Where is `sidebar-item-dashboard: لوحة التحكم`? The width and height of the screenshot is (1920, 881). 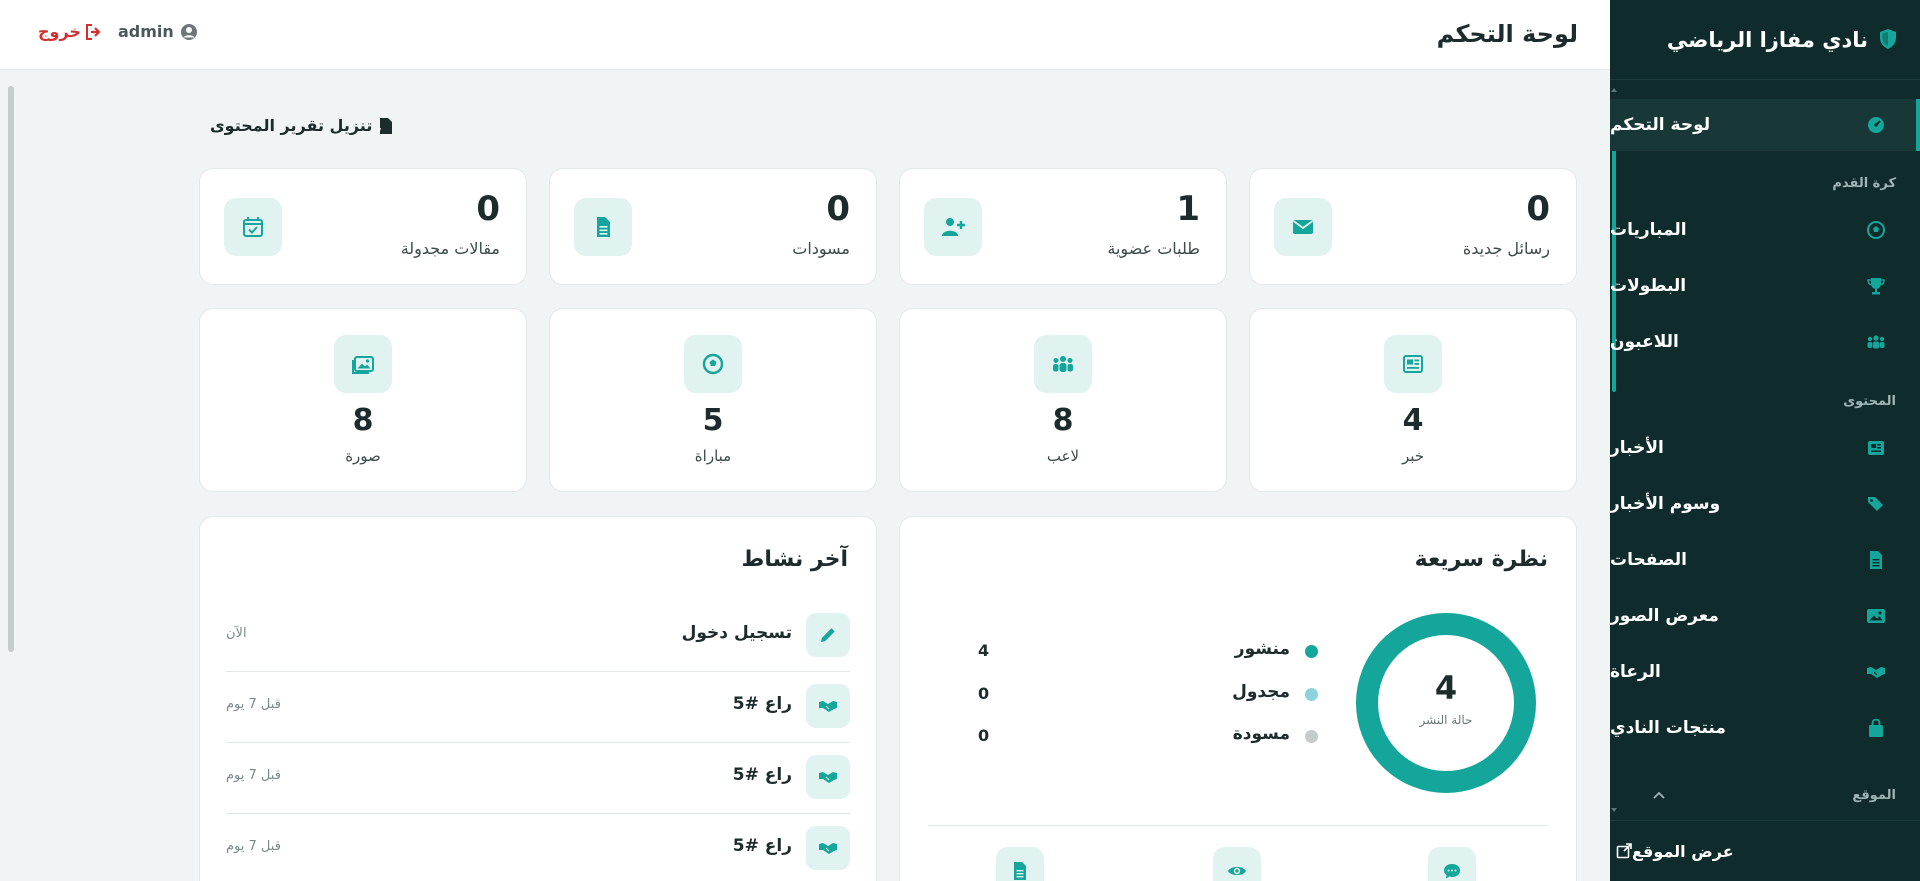
sidebar-item-dashboard: لوحة التحكم is located at coordinates (1765, 125).